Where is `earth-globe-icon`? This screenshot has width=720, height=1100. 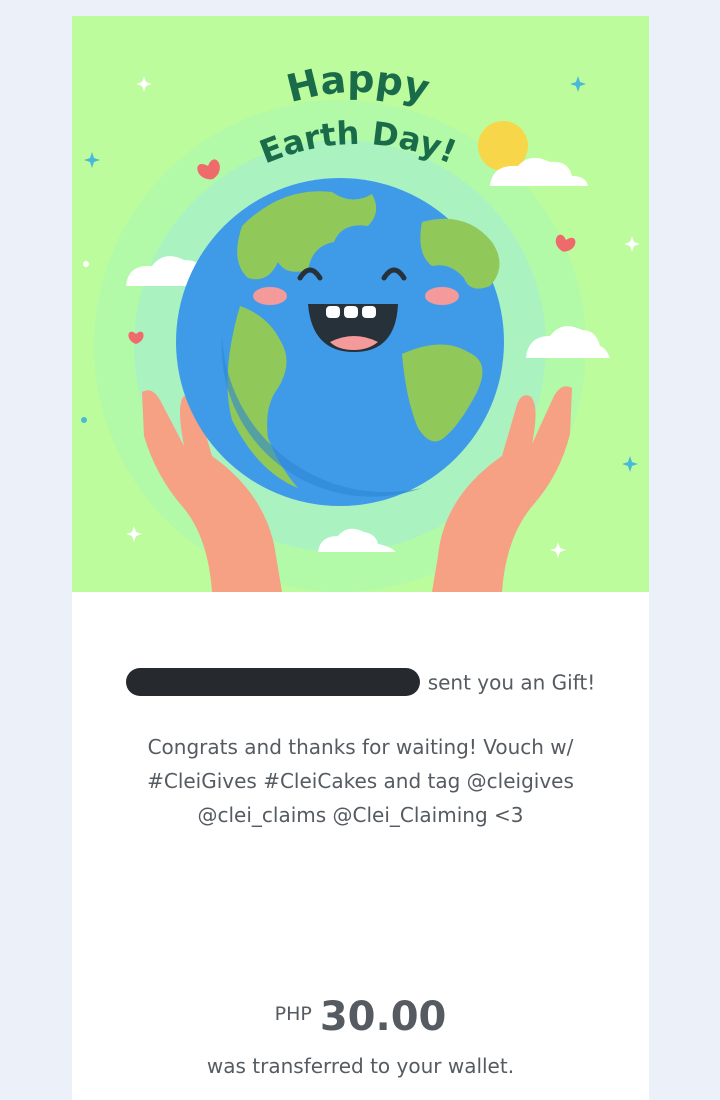 earth-globe-icon is located at coordinates (340, 342).